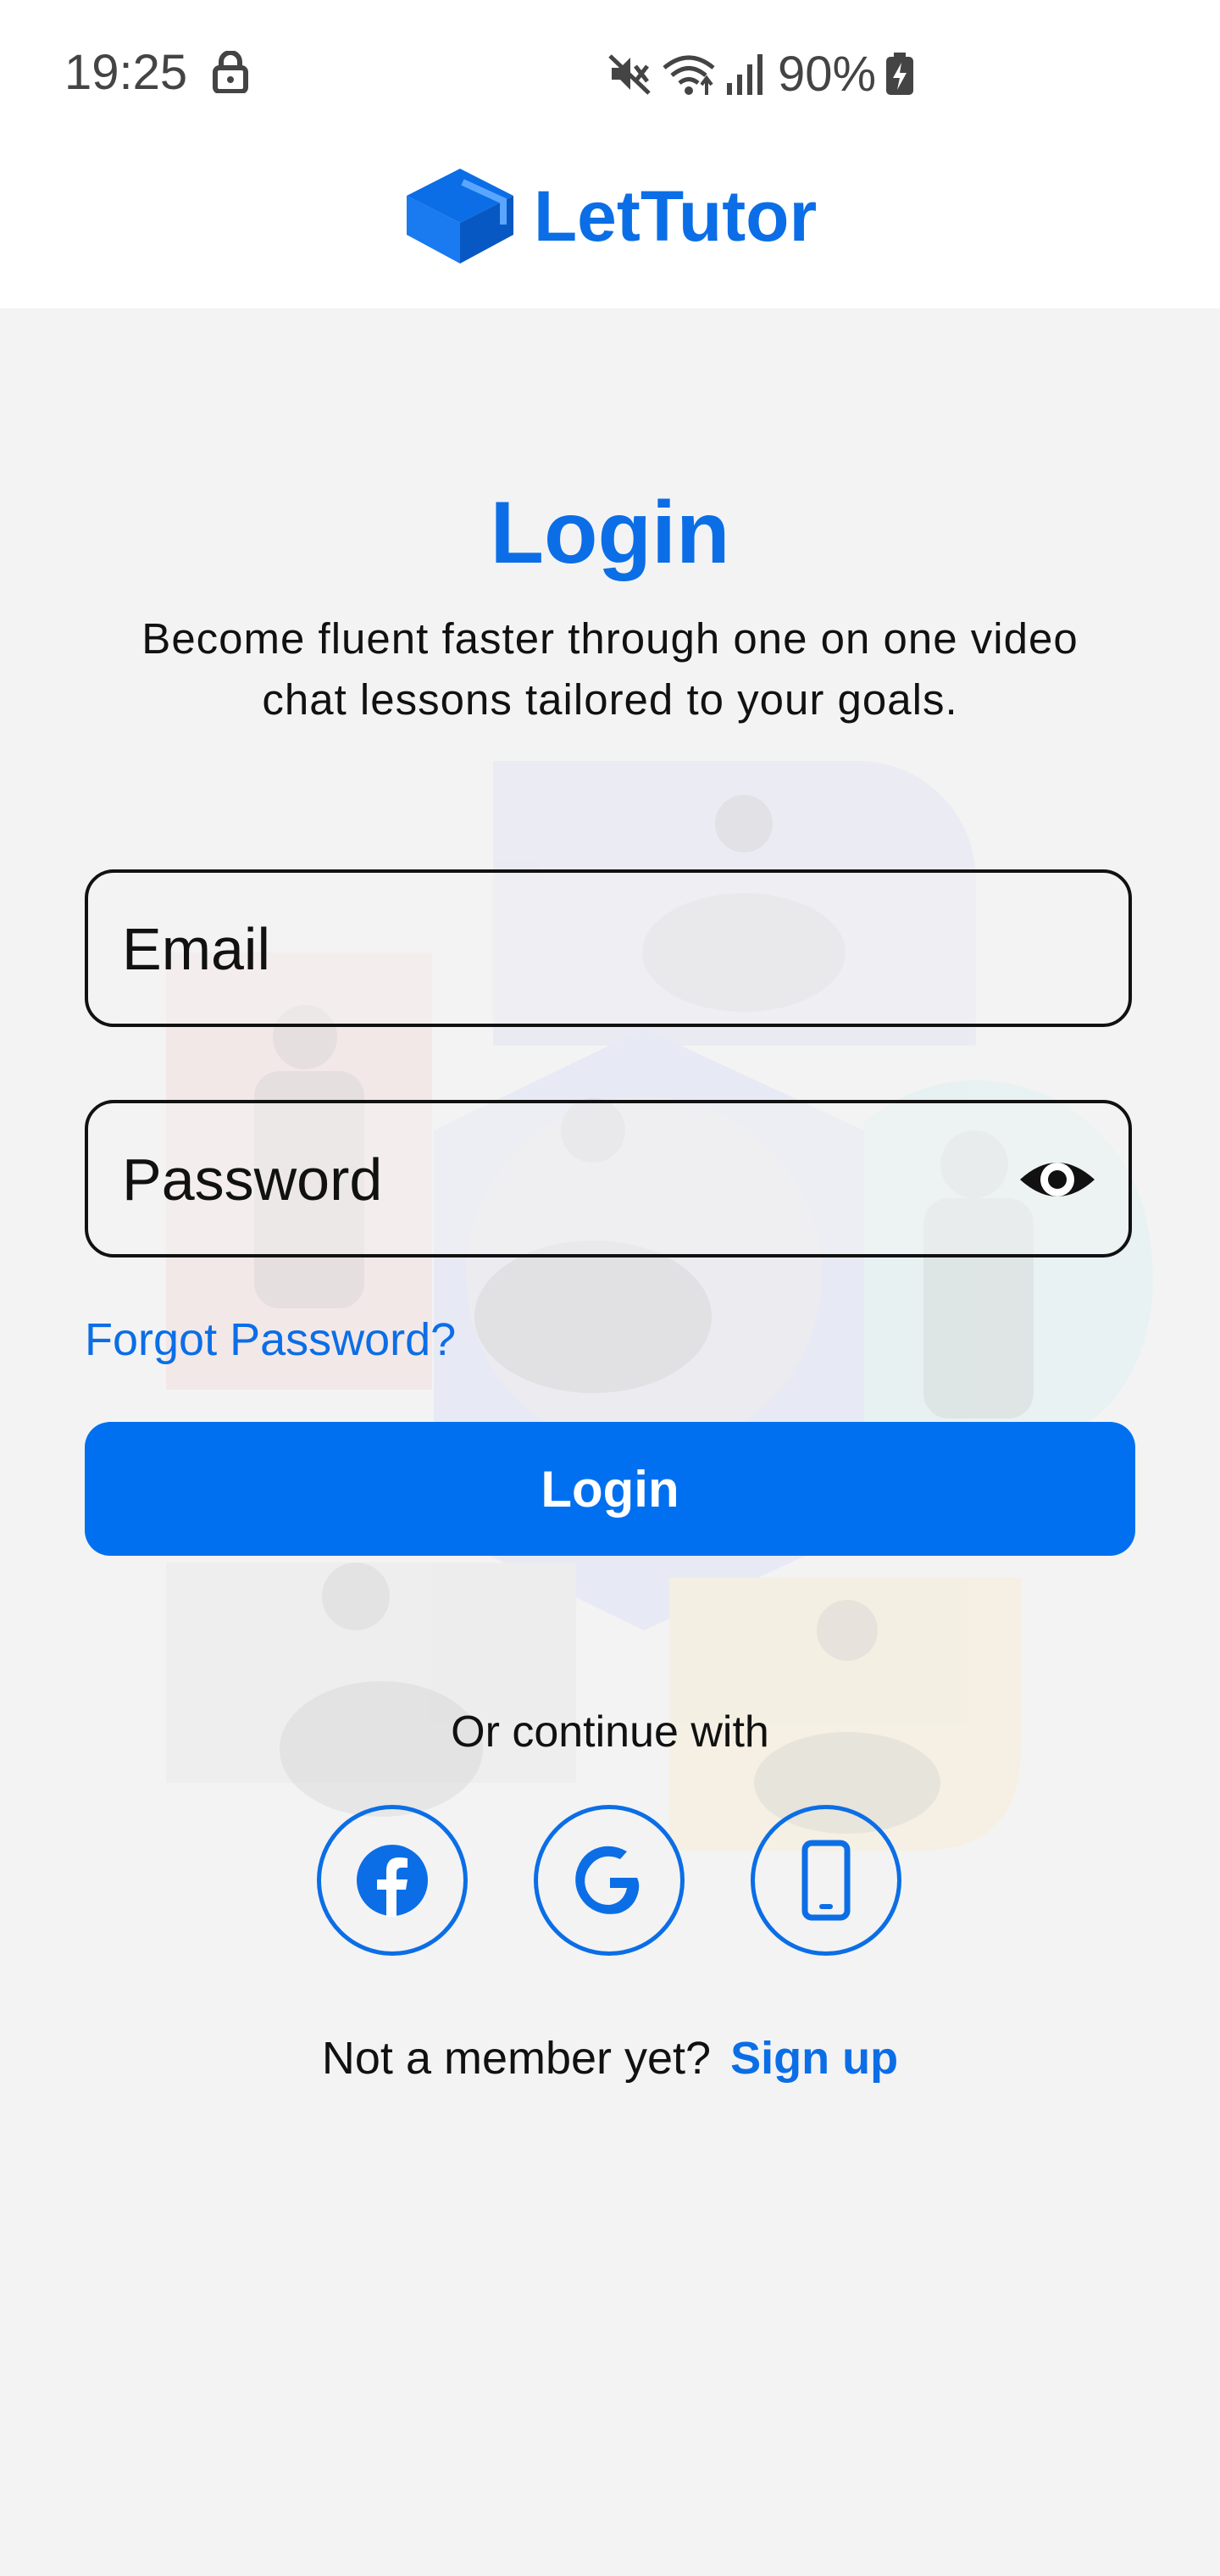  I want to click on mute-icon, so click(629, 74).